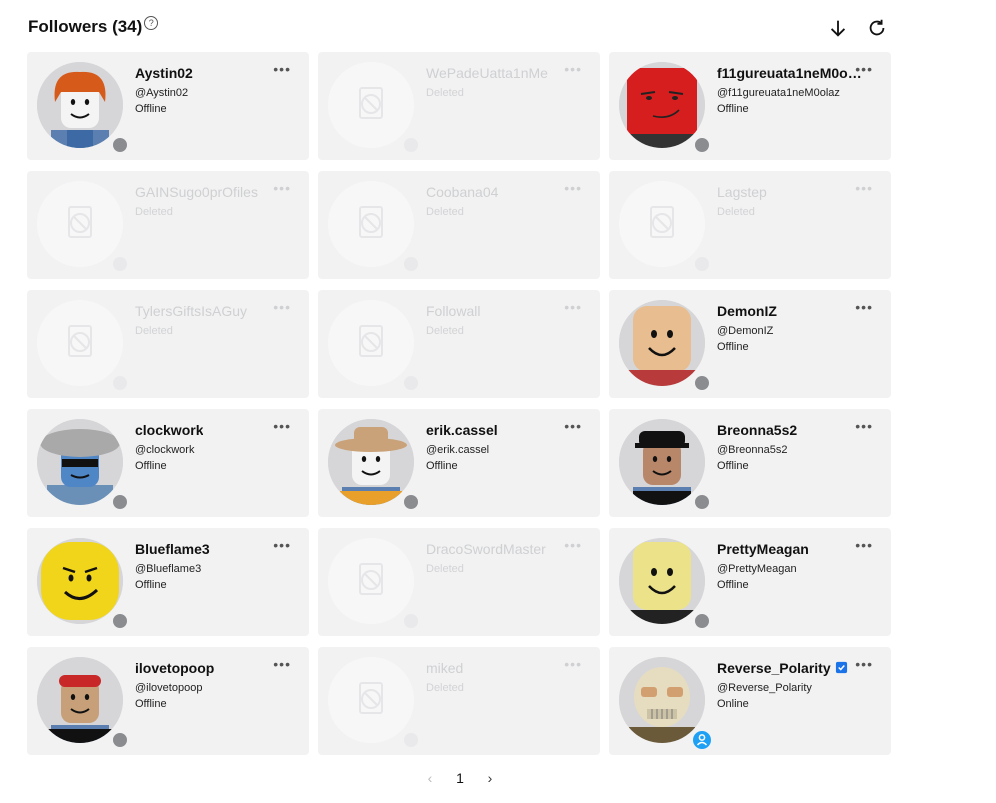 This screenshot has width=996, height=803. What do you see at coordinates (750, 225) in the screenshot?
I see `follower-card: Lagstep Deleted •••` at bounding box center [750, 225].